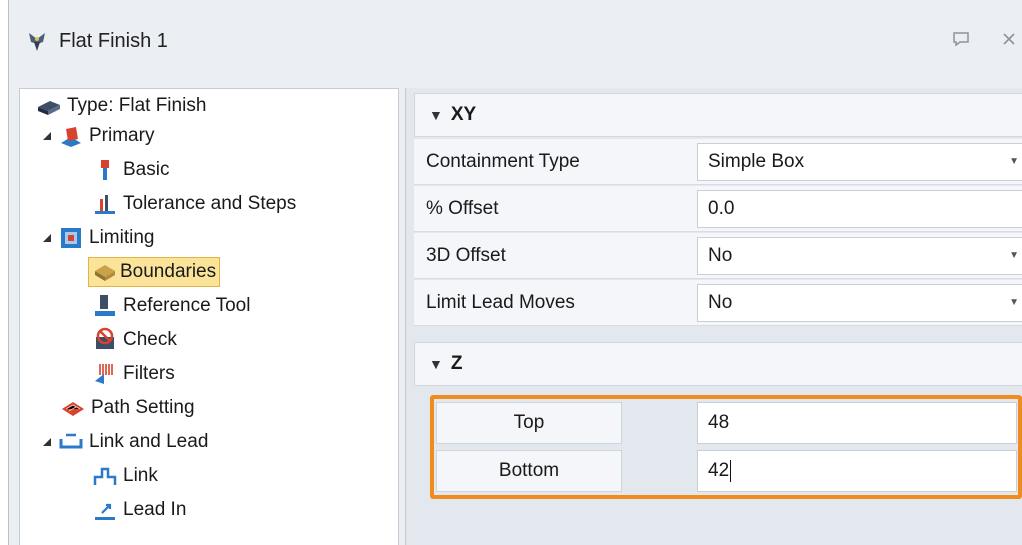 This screenshot has width=1022, height=545. Describe the element at coordinates (135, 374) in the screenshot. I see `tree-item-filters: Filters` at that location.